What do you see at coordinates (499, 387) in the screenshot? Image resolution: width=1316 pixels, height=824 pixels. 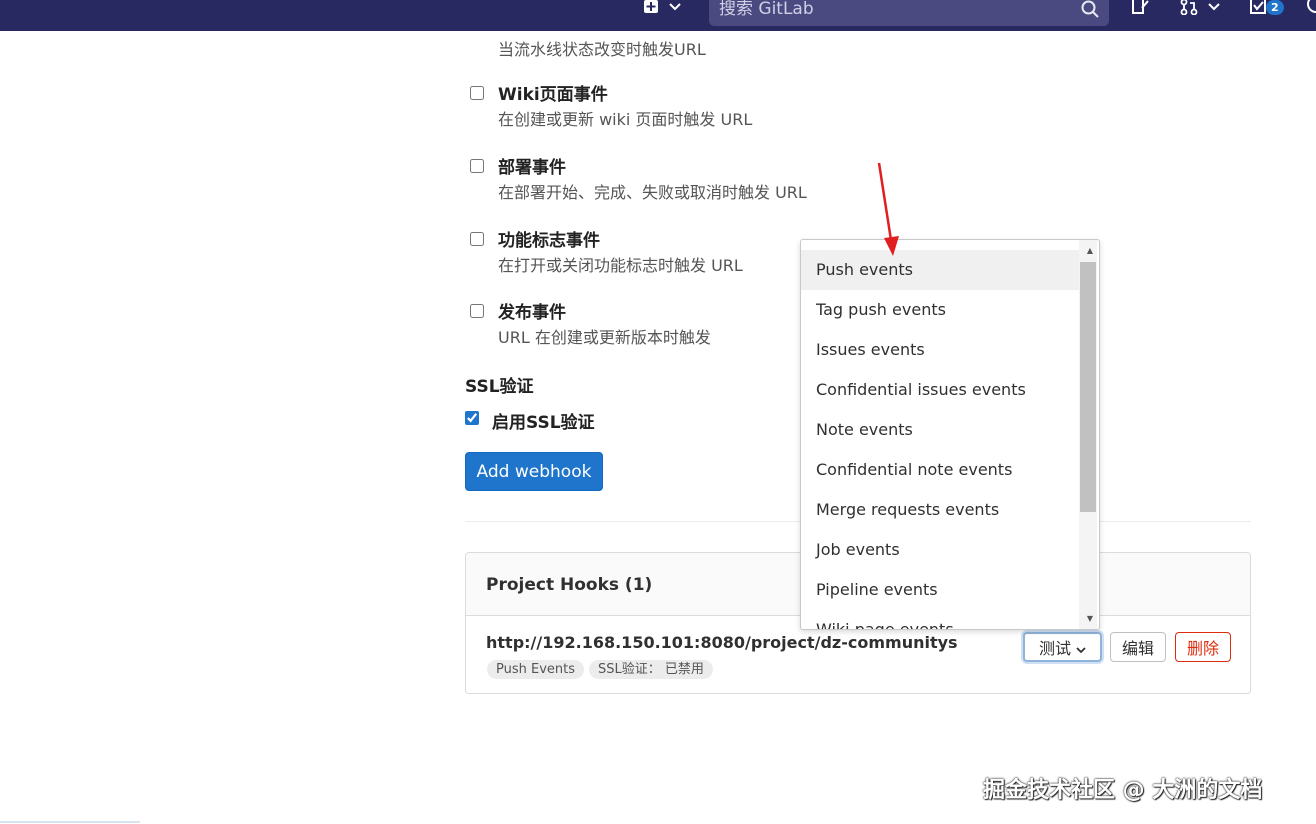 I see `ssl-heading: SSL验证` at bounding box center [499, 387].